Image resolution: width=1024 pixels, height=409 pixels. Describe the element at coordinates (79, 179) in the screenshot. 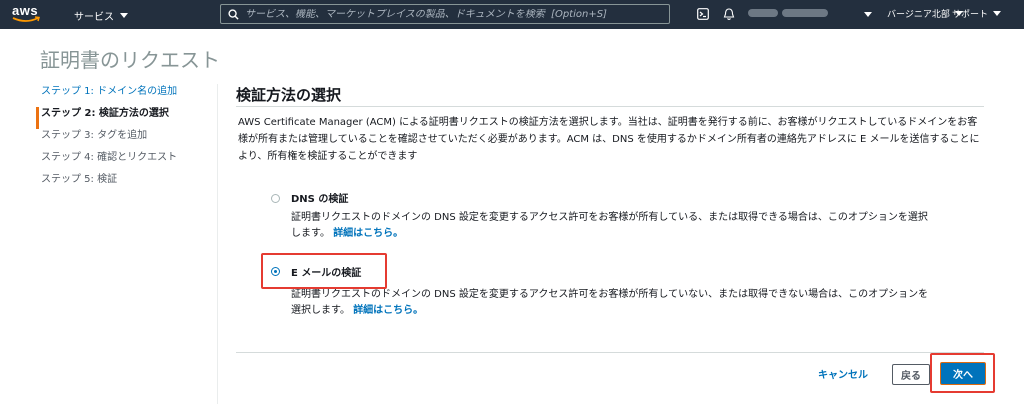

I see `step-5: ステップ 5: 検証` at that location.